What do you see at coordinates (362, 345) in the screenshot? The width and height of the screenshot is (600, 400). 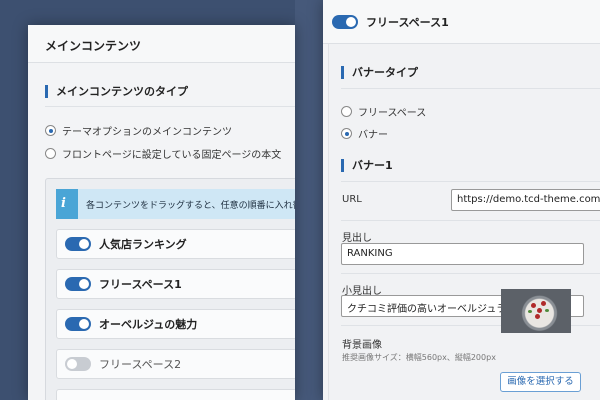 I see `bg-image-label: 背景画像` at bounding box center [362, 345].